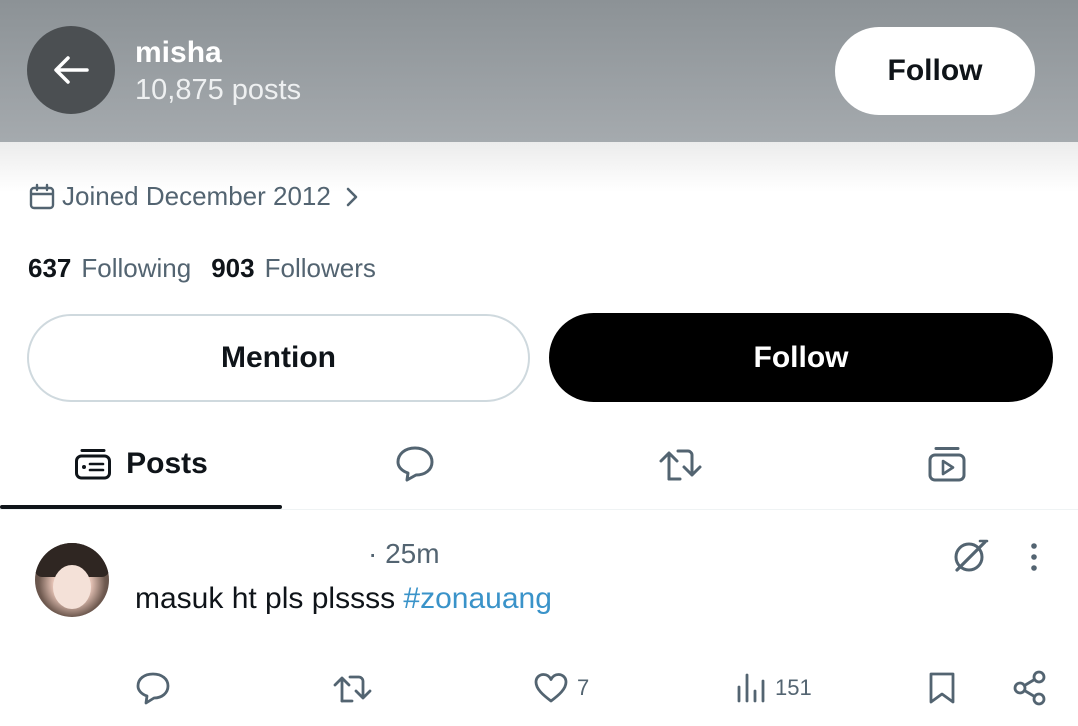 This screenshot has height=726, width=1078. I want to click on followers-count: 903, so click(233, 268).